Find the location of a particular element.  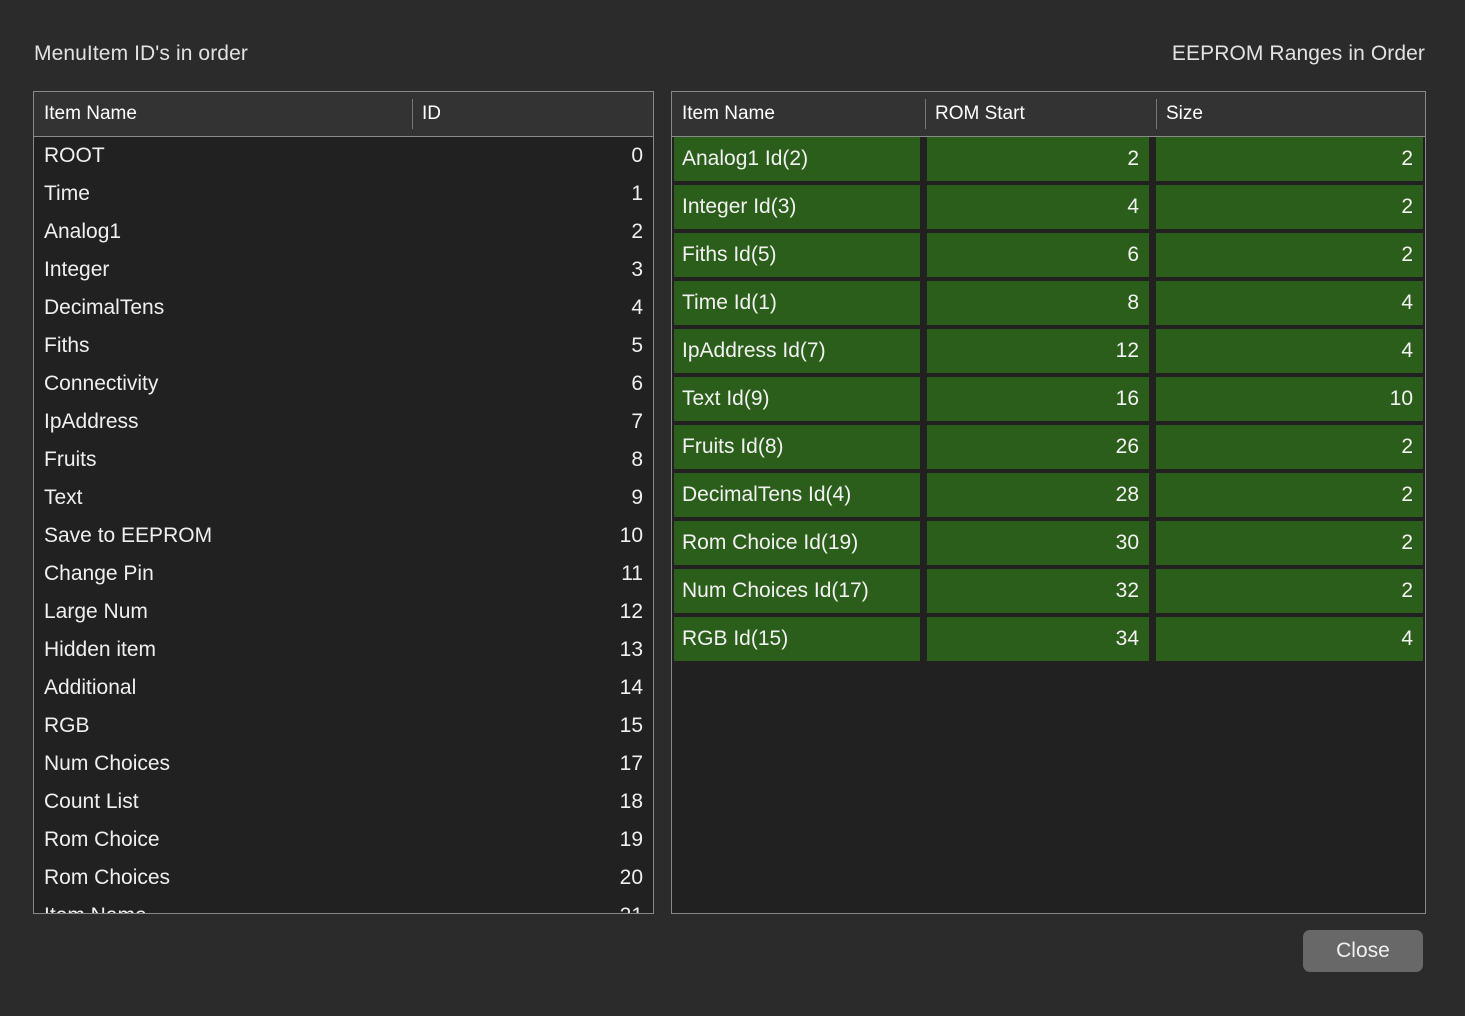

cell-id: 17 is located at coordinates (631, 763).